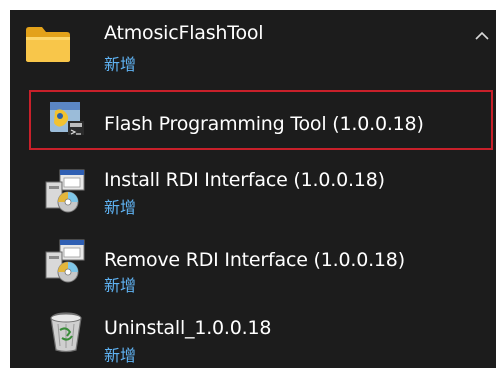 This screenshot has width=496, height=368. I want to click on app-item-label: Uninstall_1.0.0.18, so click(188, 328).